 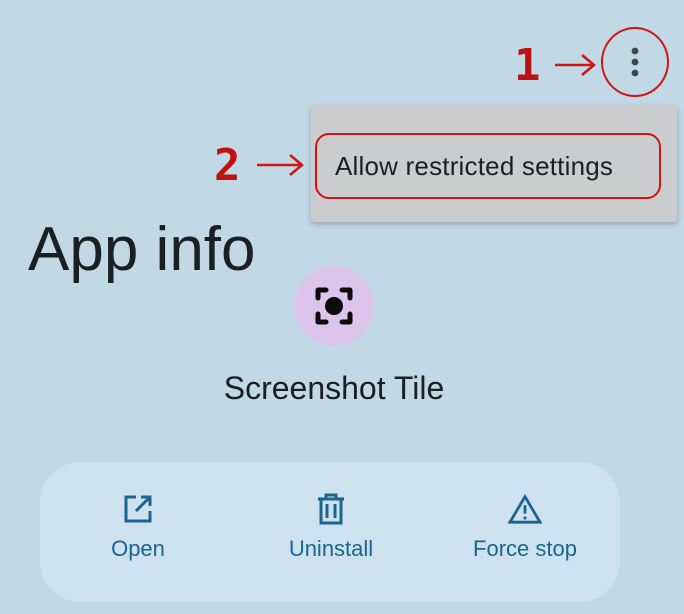 What do you see at coordinates (488, 166) in the screenshot?
I see `menu-item-allow-restricted-settings: Allow restricted settings` at bounding box center [488, 166].